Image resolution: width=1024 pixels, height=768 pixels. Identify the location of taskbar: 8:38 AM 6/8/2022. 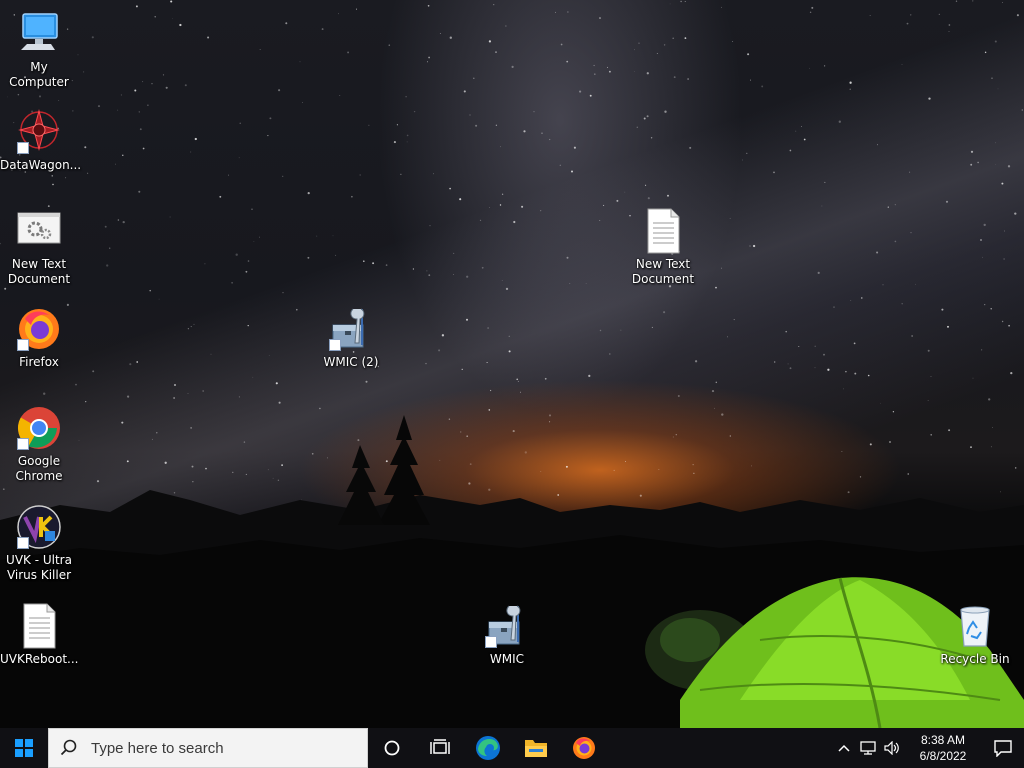
(512, 748).